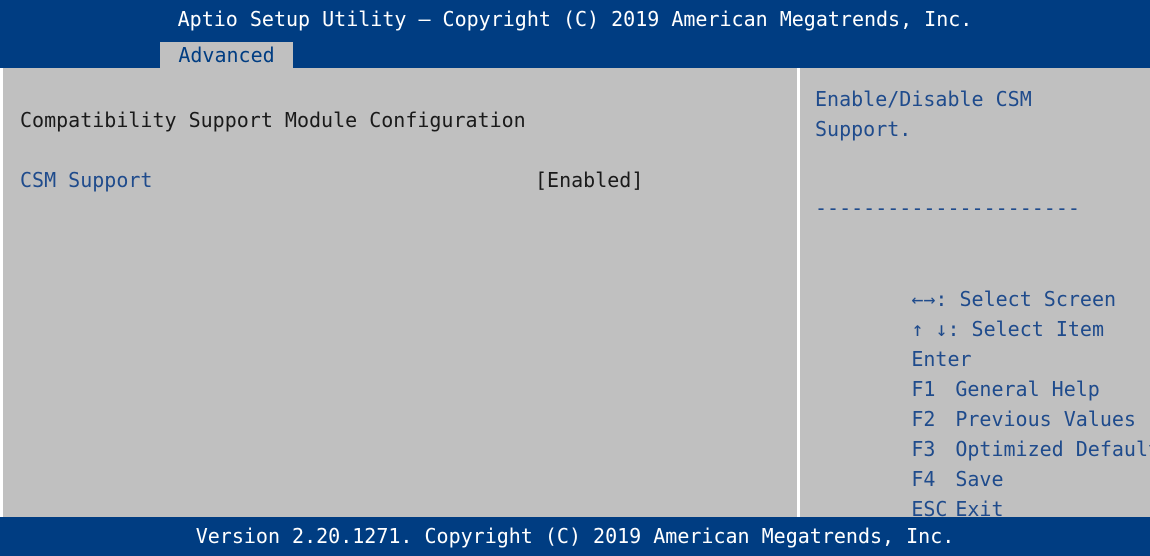 The image size is (1150, 556). Describe the element at coordinates (575, 53) in the screenshot. I see `tab-bar: Advanced` at that location.